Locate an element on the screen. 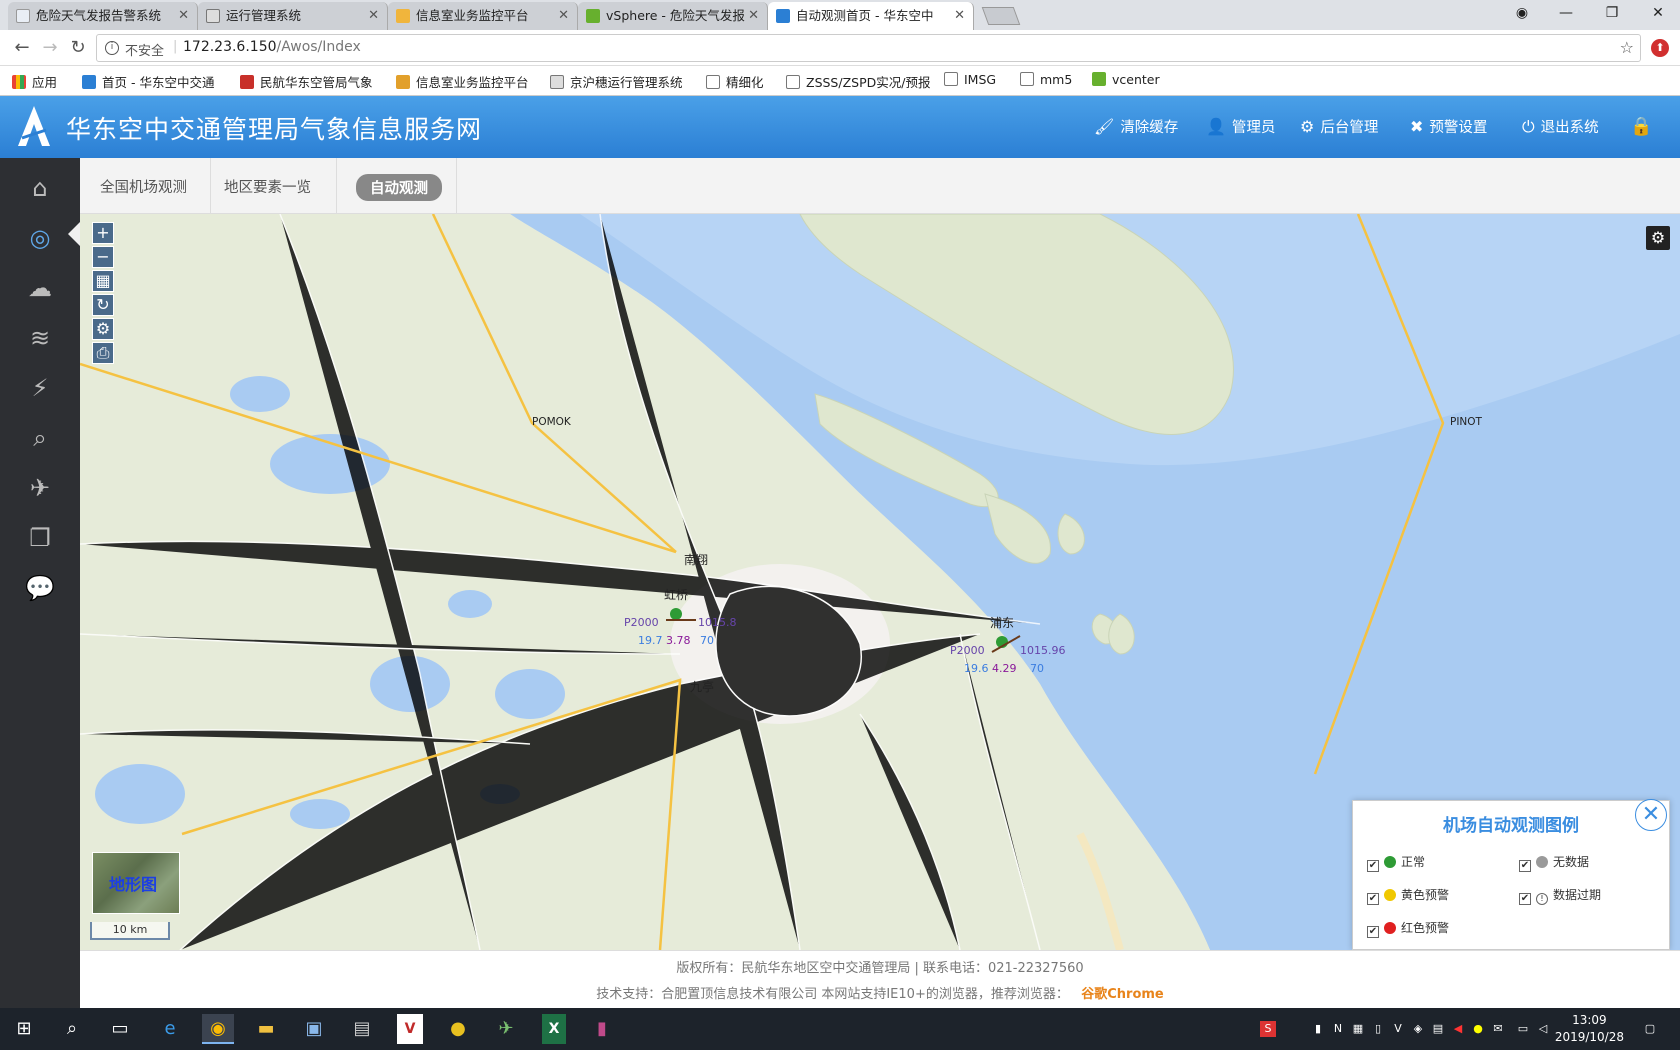  tray-icon: N is located at coordinates (1338, 1029).